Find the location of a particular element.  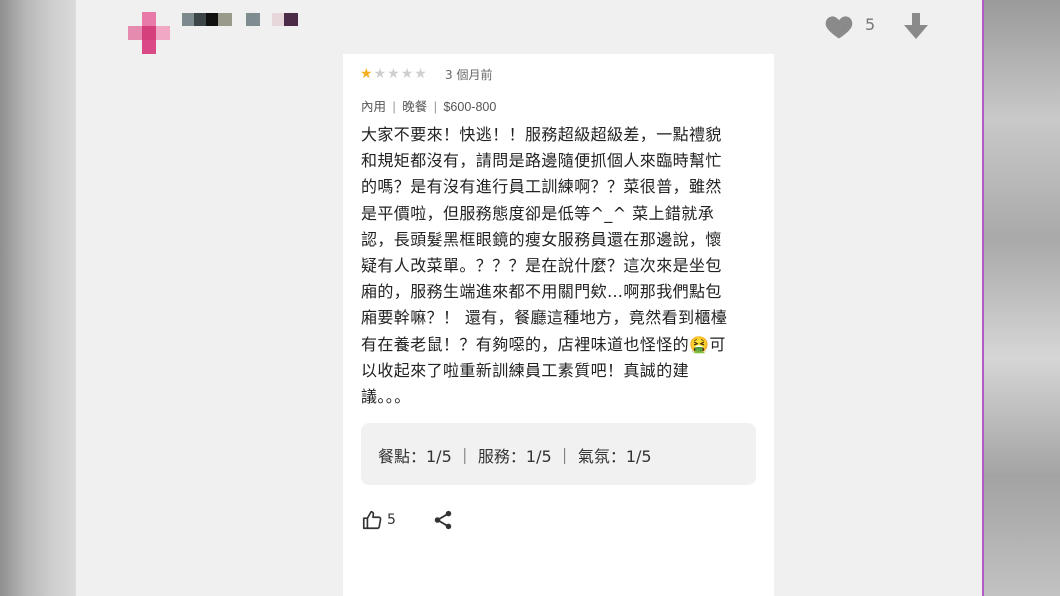

left-background-margin is located at coordinates (38, 298).